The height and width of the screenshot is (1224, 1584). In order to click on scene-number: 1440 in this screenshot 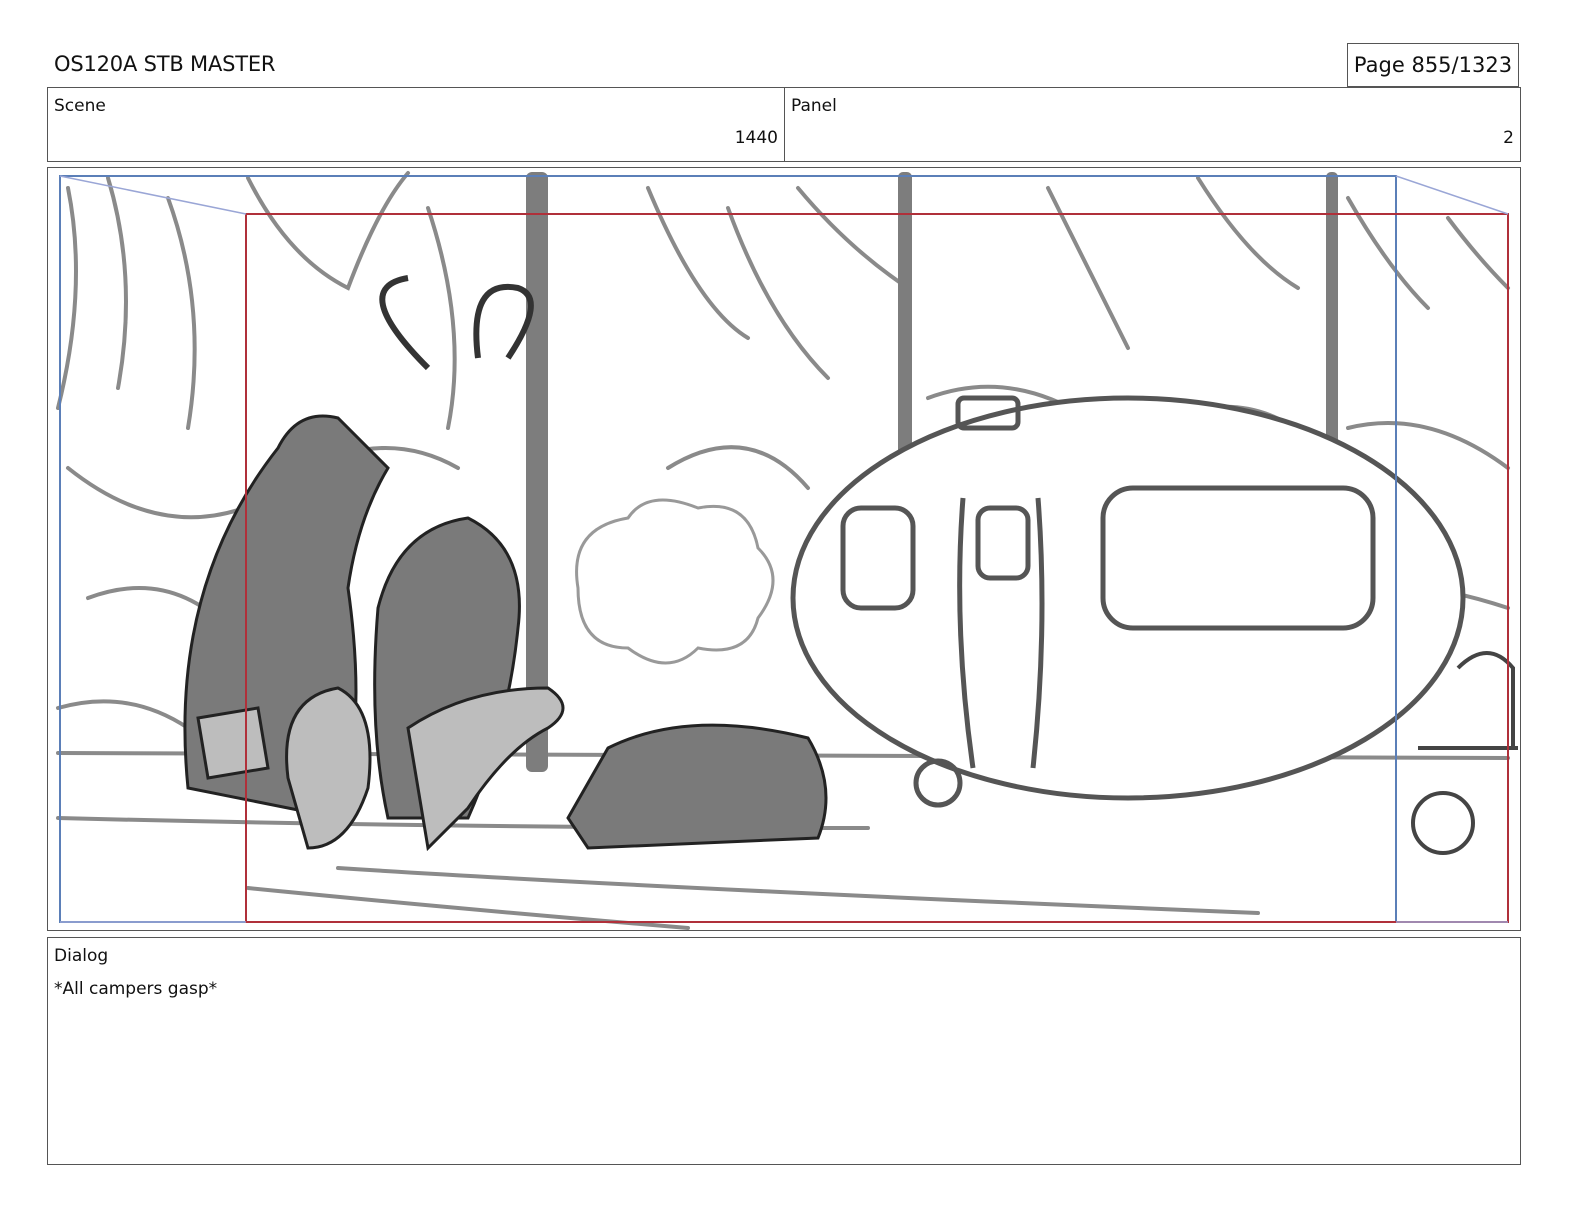, I will do `click(756, 138)`.